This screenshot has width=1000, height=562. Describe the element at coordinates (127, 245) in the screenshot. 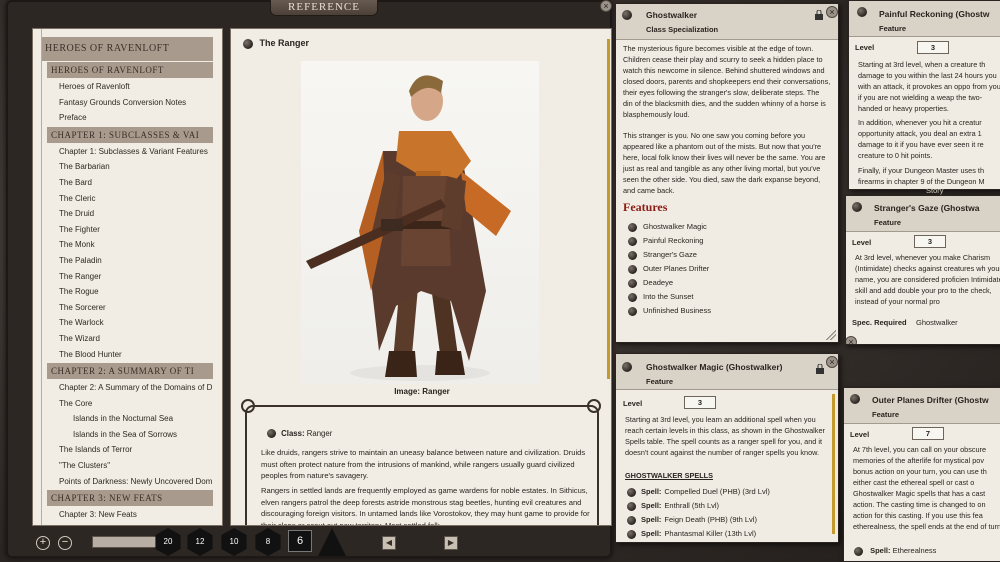

I see `toc-item: The Monk` at that location.